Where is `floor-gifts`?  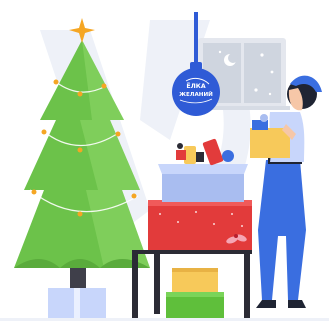
floor-gifts is located at coordinates (195, 294).